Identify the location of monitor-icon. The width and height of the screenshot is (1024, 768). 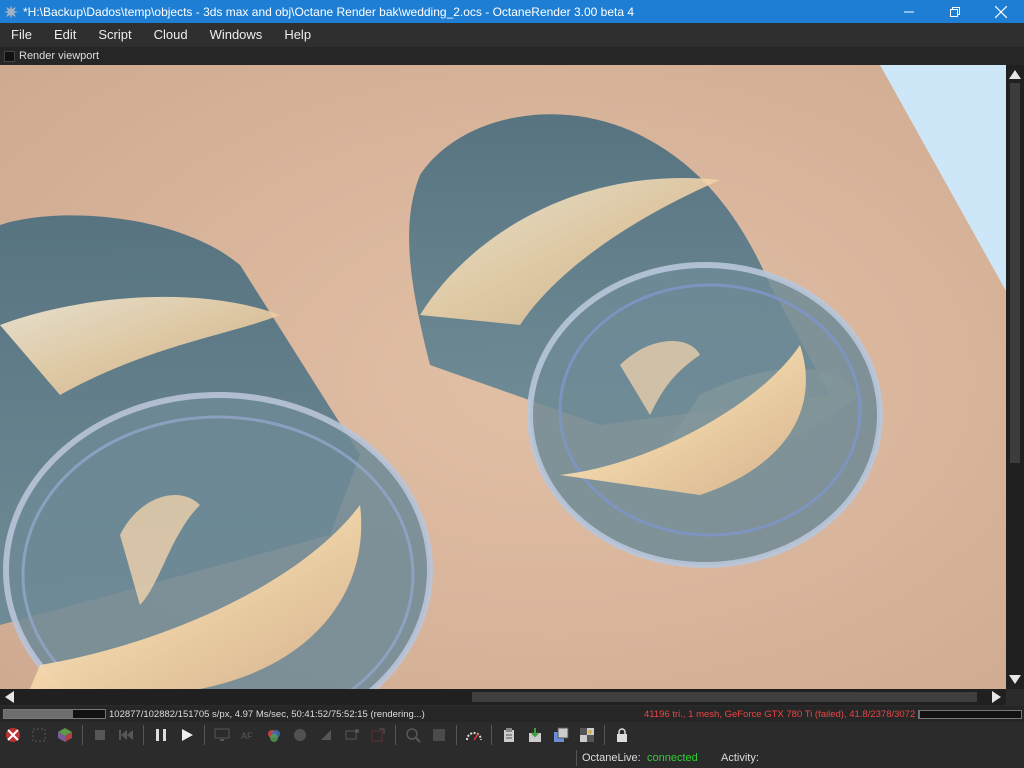
(222, 734).